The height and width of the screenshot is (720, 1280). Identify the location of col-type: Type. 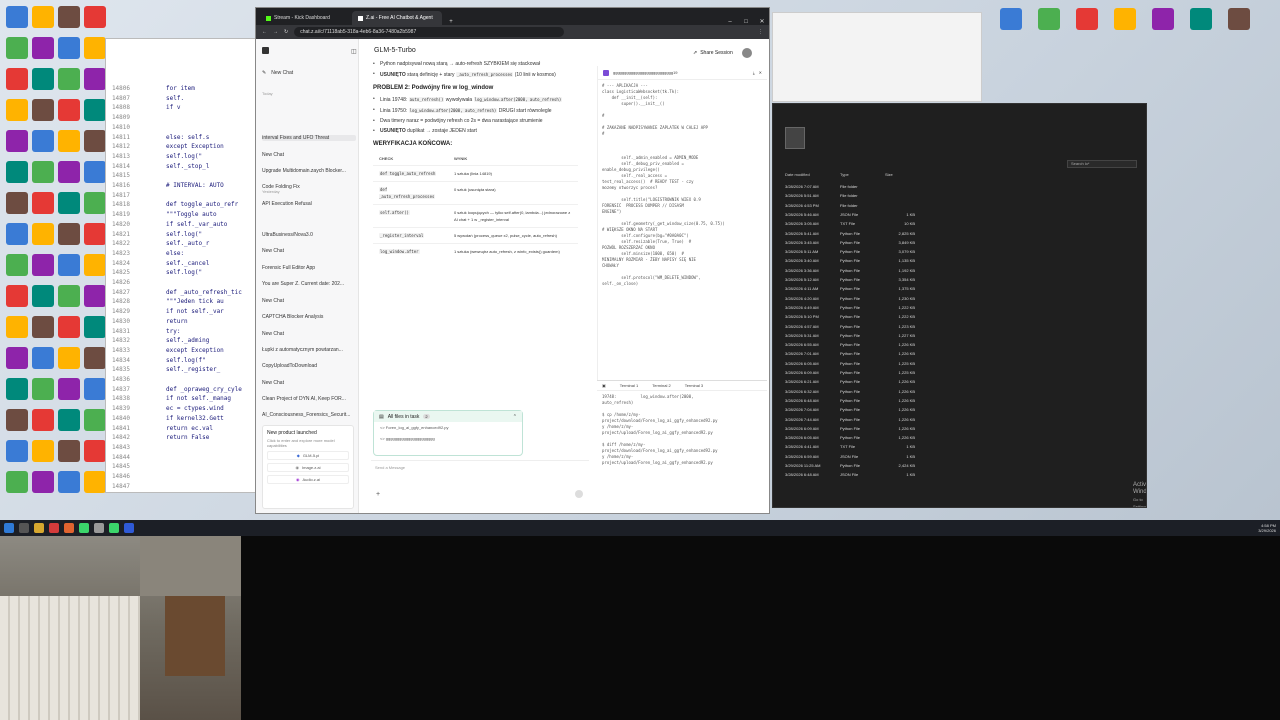
(862, 176).